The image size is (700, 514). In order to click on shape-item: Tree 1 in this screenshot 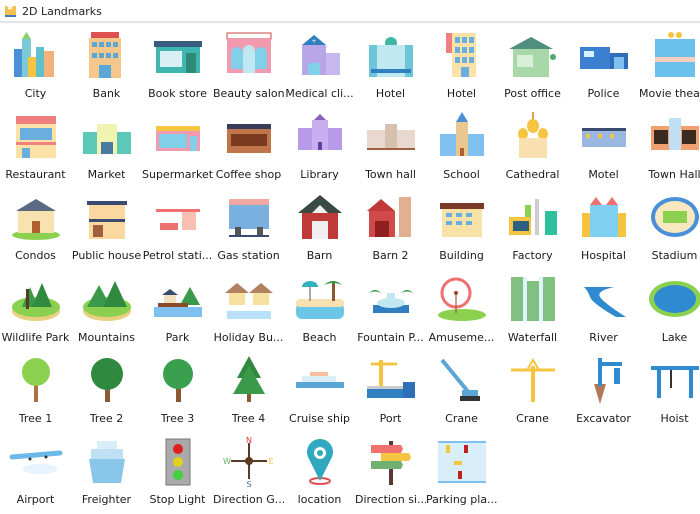, I will do `click(35, 392)`.